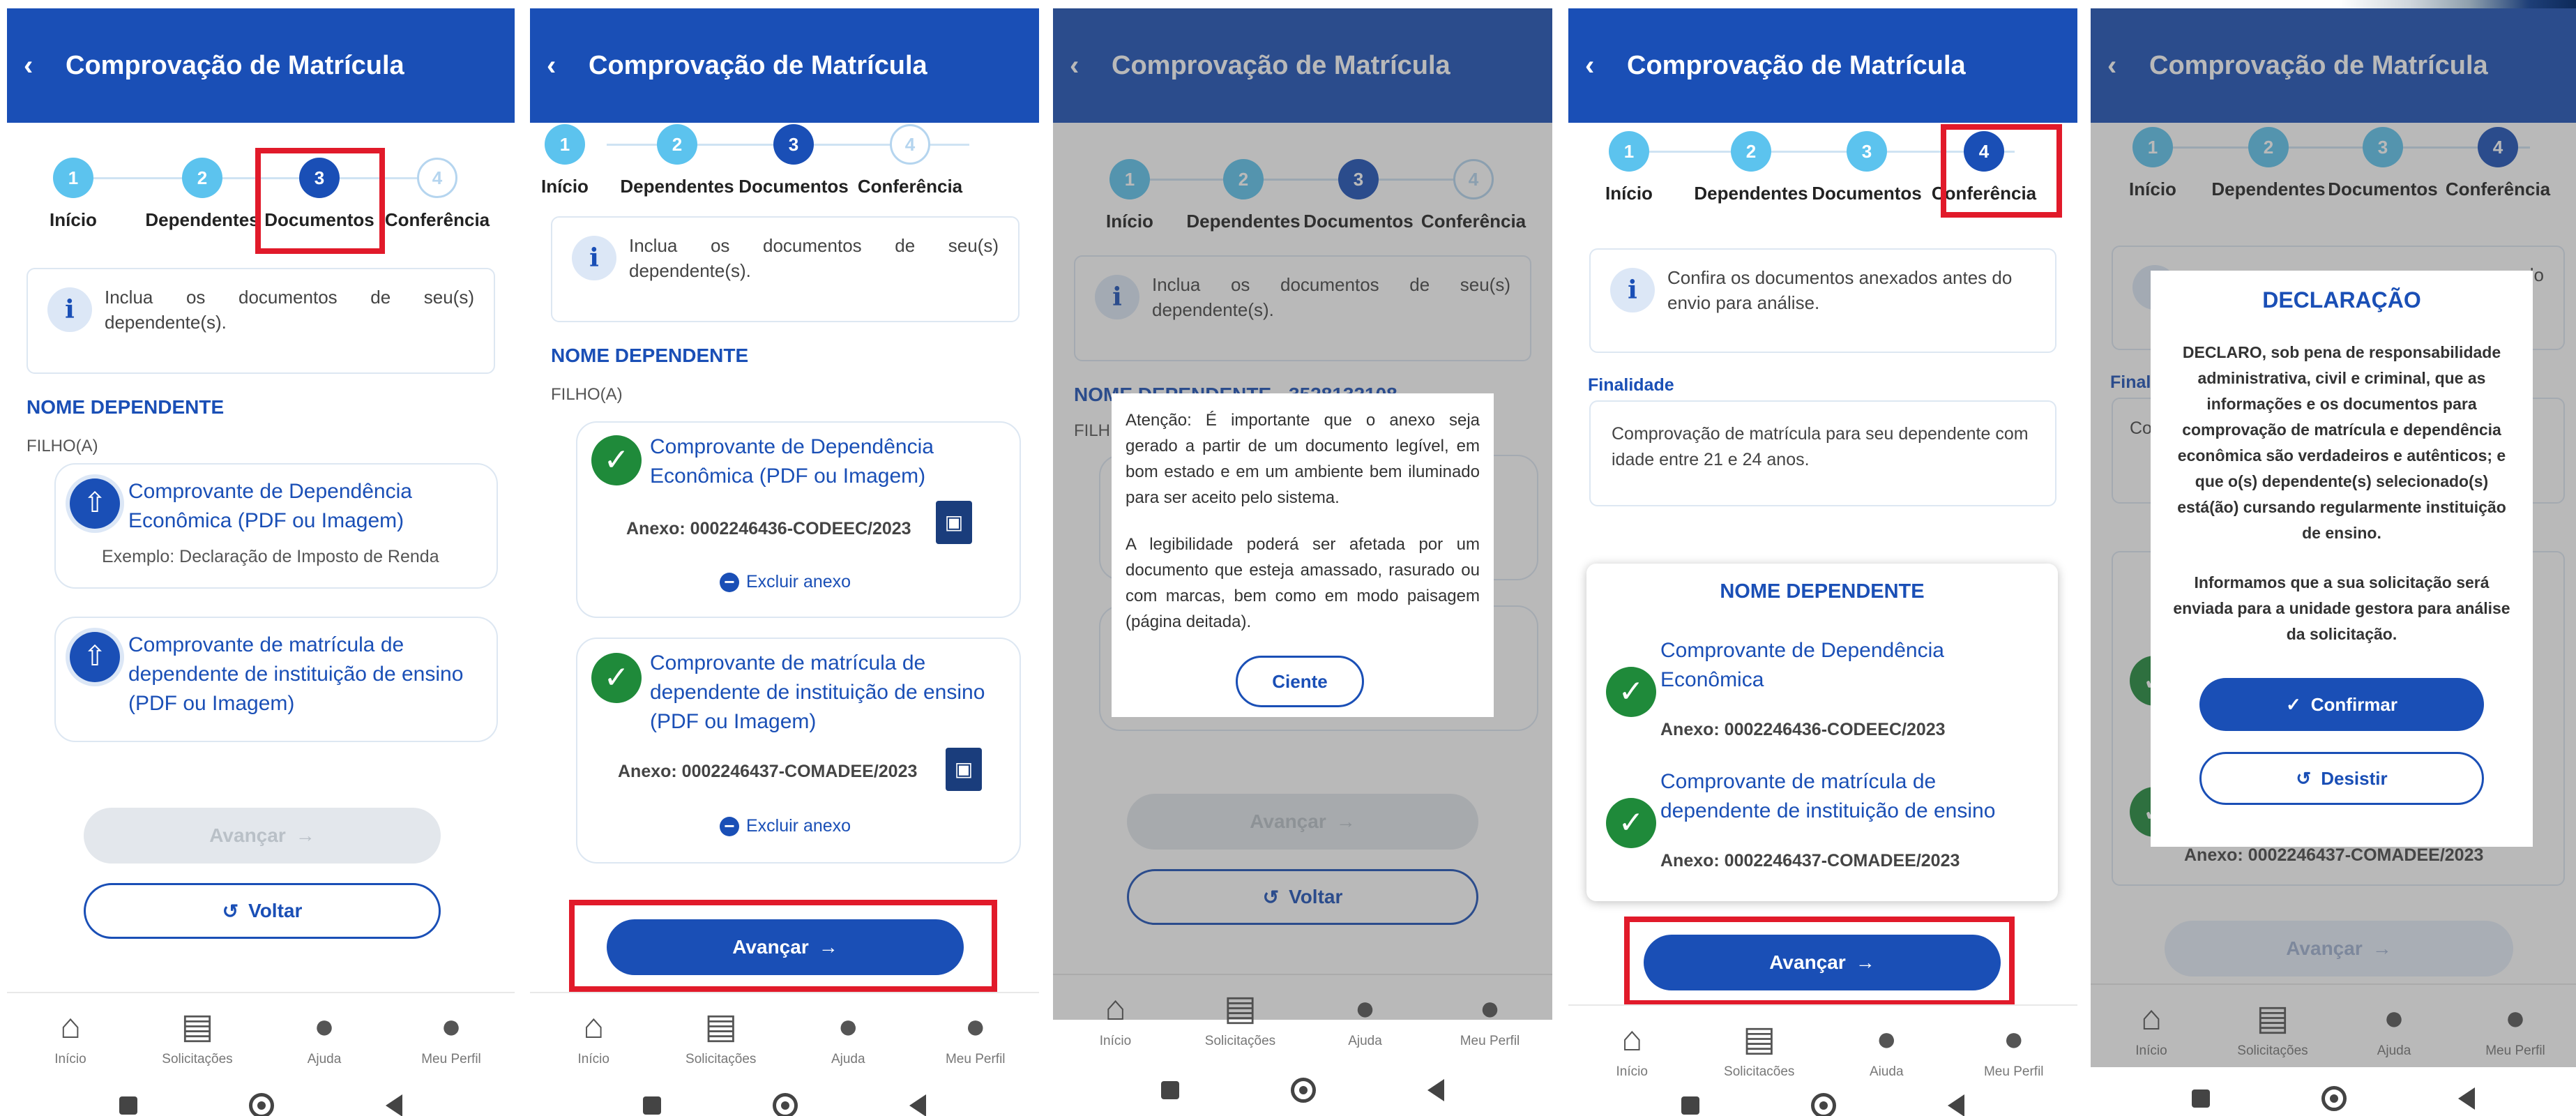 This screenshot has width=2576, height=1116. Describe the element at coordinates (594, 1026) in the screenshot. I see `home-icon: ⌂` at that location.